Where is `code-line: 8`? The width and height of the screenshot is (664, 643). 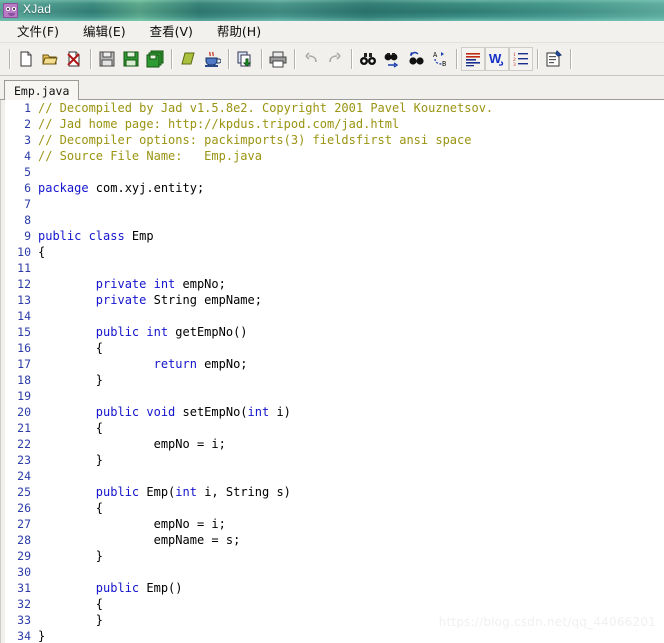
code-line: 8 is located at coordinates (335, 220).